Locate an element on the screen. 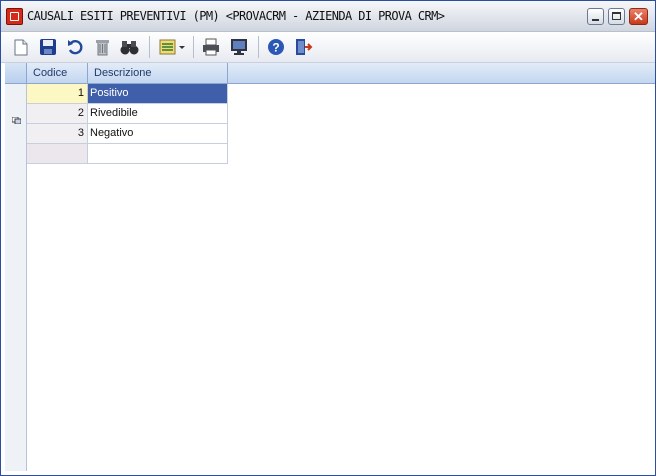 The height and width of the screenshot is (476, 656). search-binoculars-icon is located at coordinates (129, 48).